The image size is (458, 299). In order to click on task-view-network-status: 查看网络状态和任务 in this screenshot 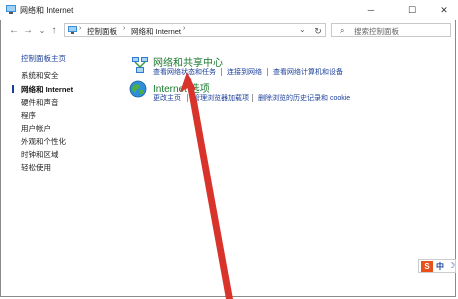, I will do `click(184, 72)`.